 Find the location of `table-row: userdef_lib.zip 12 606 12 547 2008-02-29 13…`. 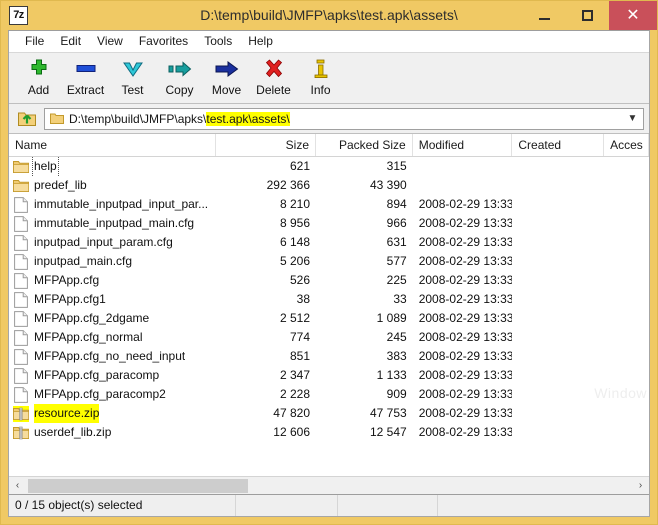

table-row: userdef_lib.zip 12 606 12 547 2008-02-29 13… is located at coordinates (329, 432).